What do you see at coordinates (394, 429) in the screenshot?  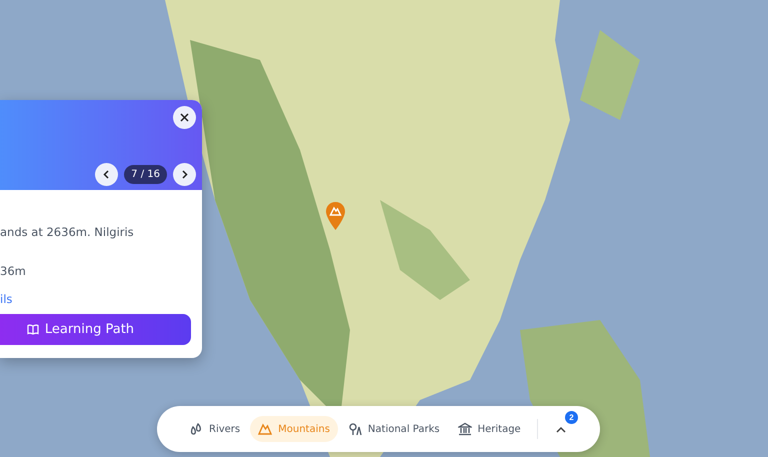 I see `category-tab: National Parks` at bounding box center [394, 429].